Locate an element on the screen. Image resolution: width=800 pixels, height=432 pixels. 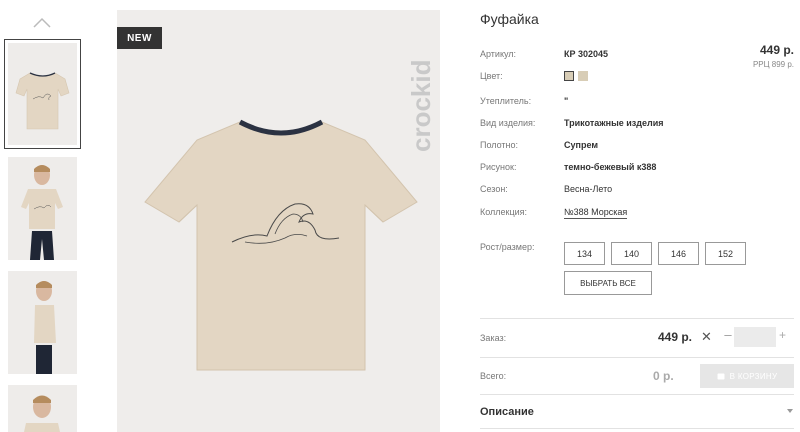
type-value: Трикотажные изделия is located at coordinates (614, 123).